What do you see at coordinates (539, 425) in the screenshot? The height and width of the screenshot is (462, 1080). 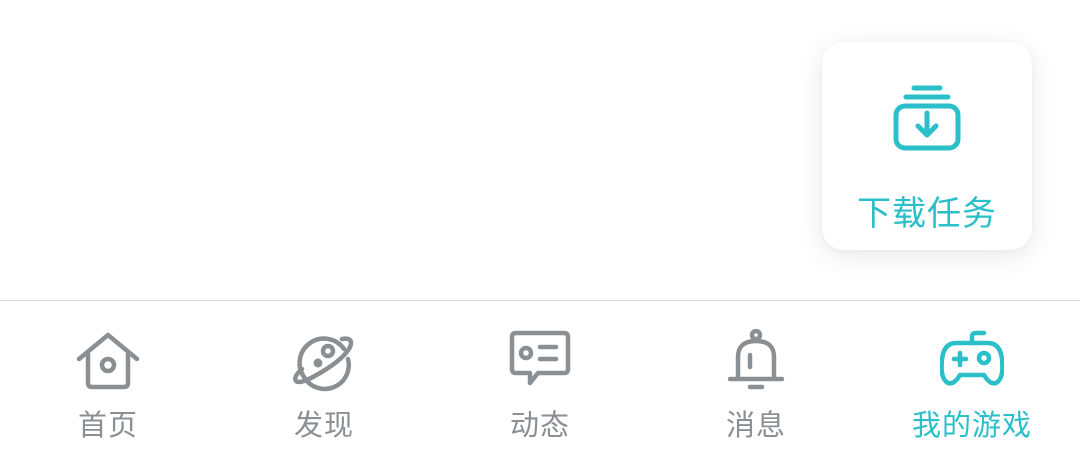 I see `tab-feed-label: 动态` at bounding box center [539, 425].